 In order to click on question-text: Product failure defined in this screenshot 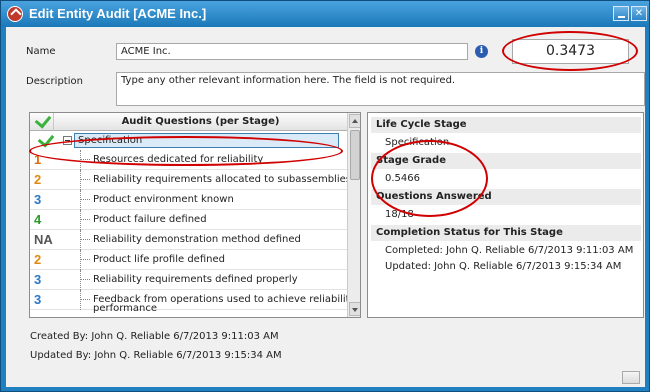, I will do `click(150, 219)`.